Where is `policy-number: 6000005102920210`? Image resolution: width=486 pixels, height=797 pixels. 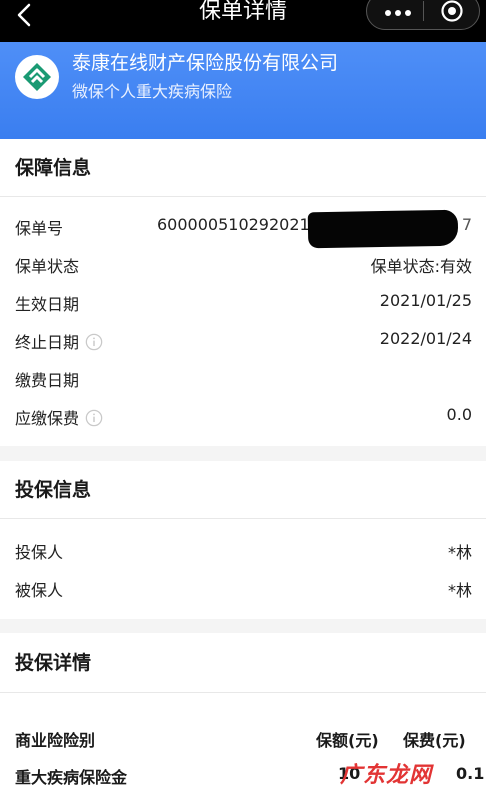 policy-number: 6000005102920210 is located at coordinates (238, 224).